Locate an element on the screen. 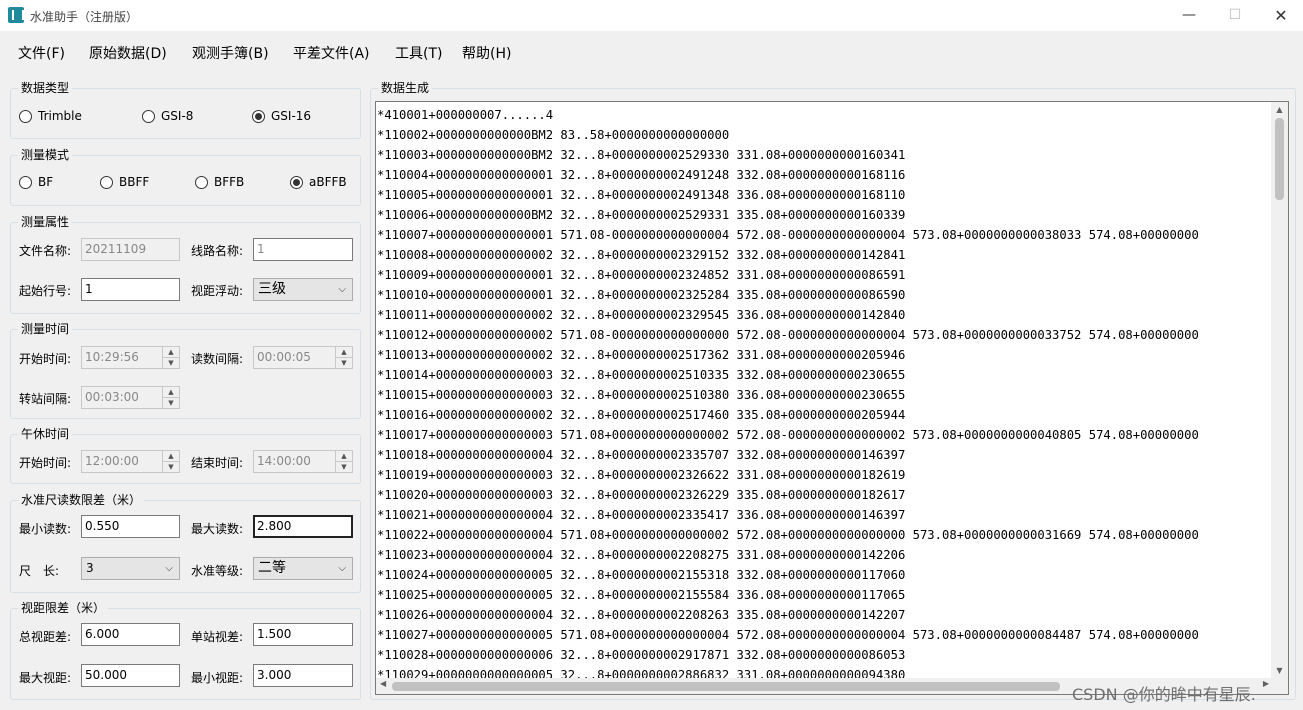  min-sight-field: 3.000 is located at coordinates (303, 675).